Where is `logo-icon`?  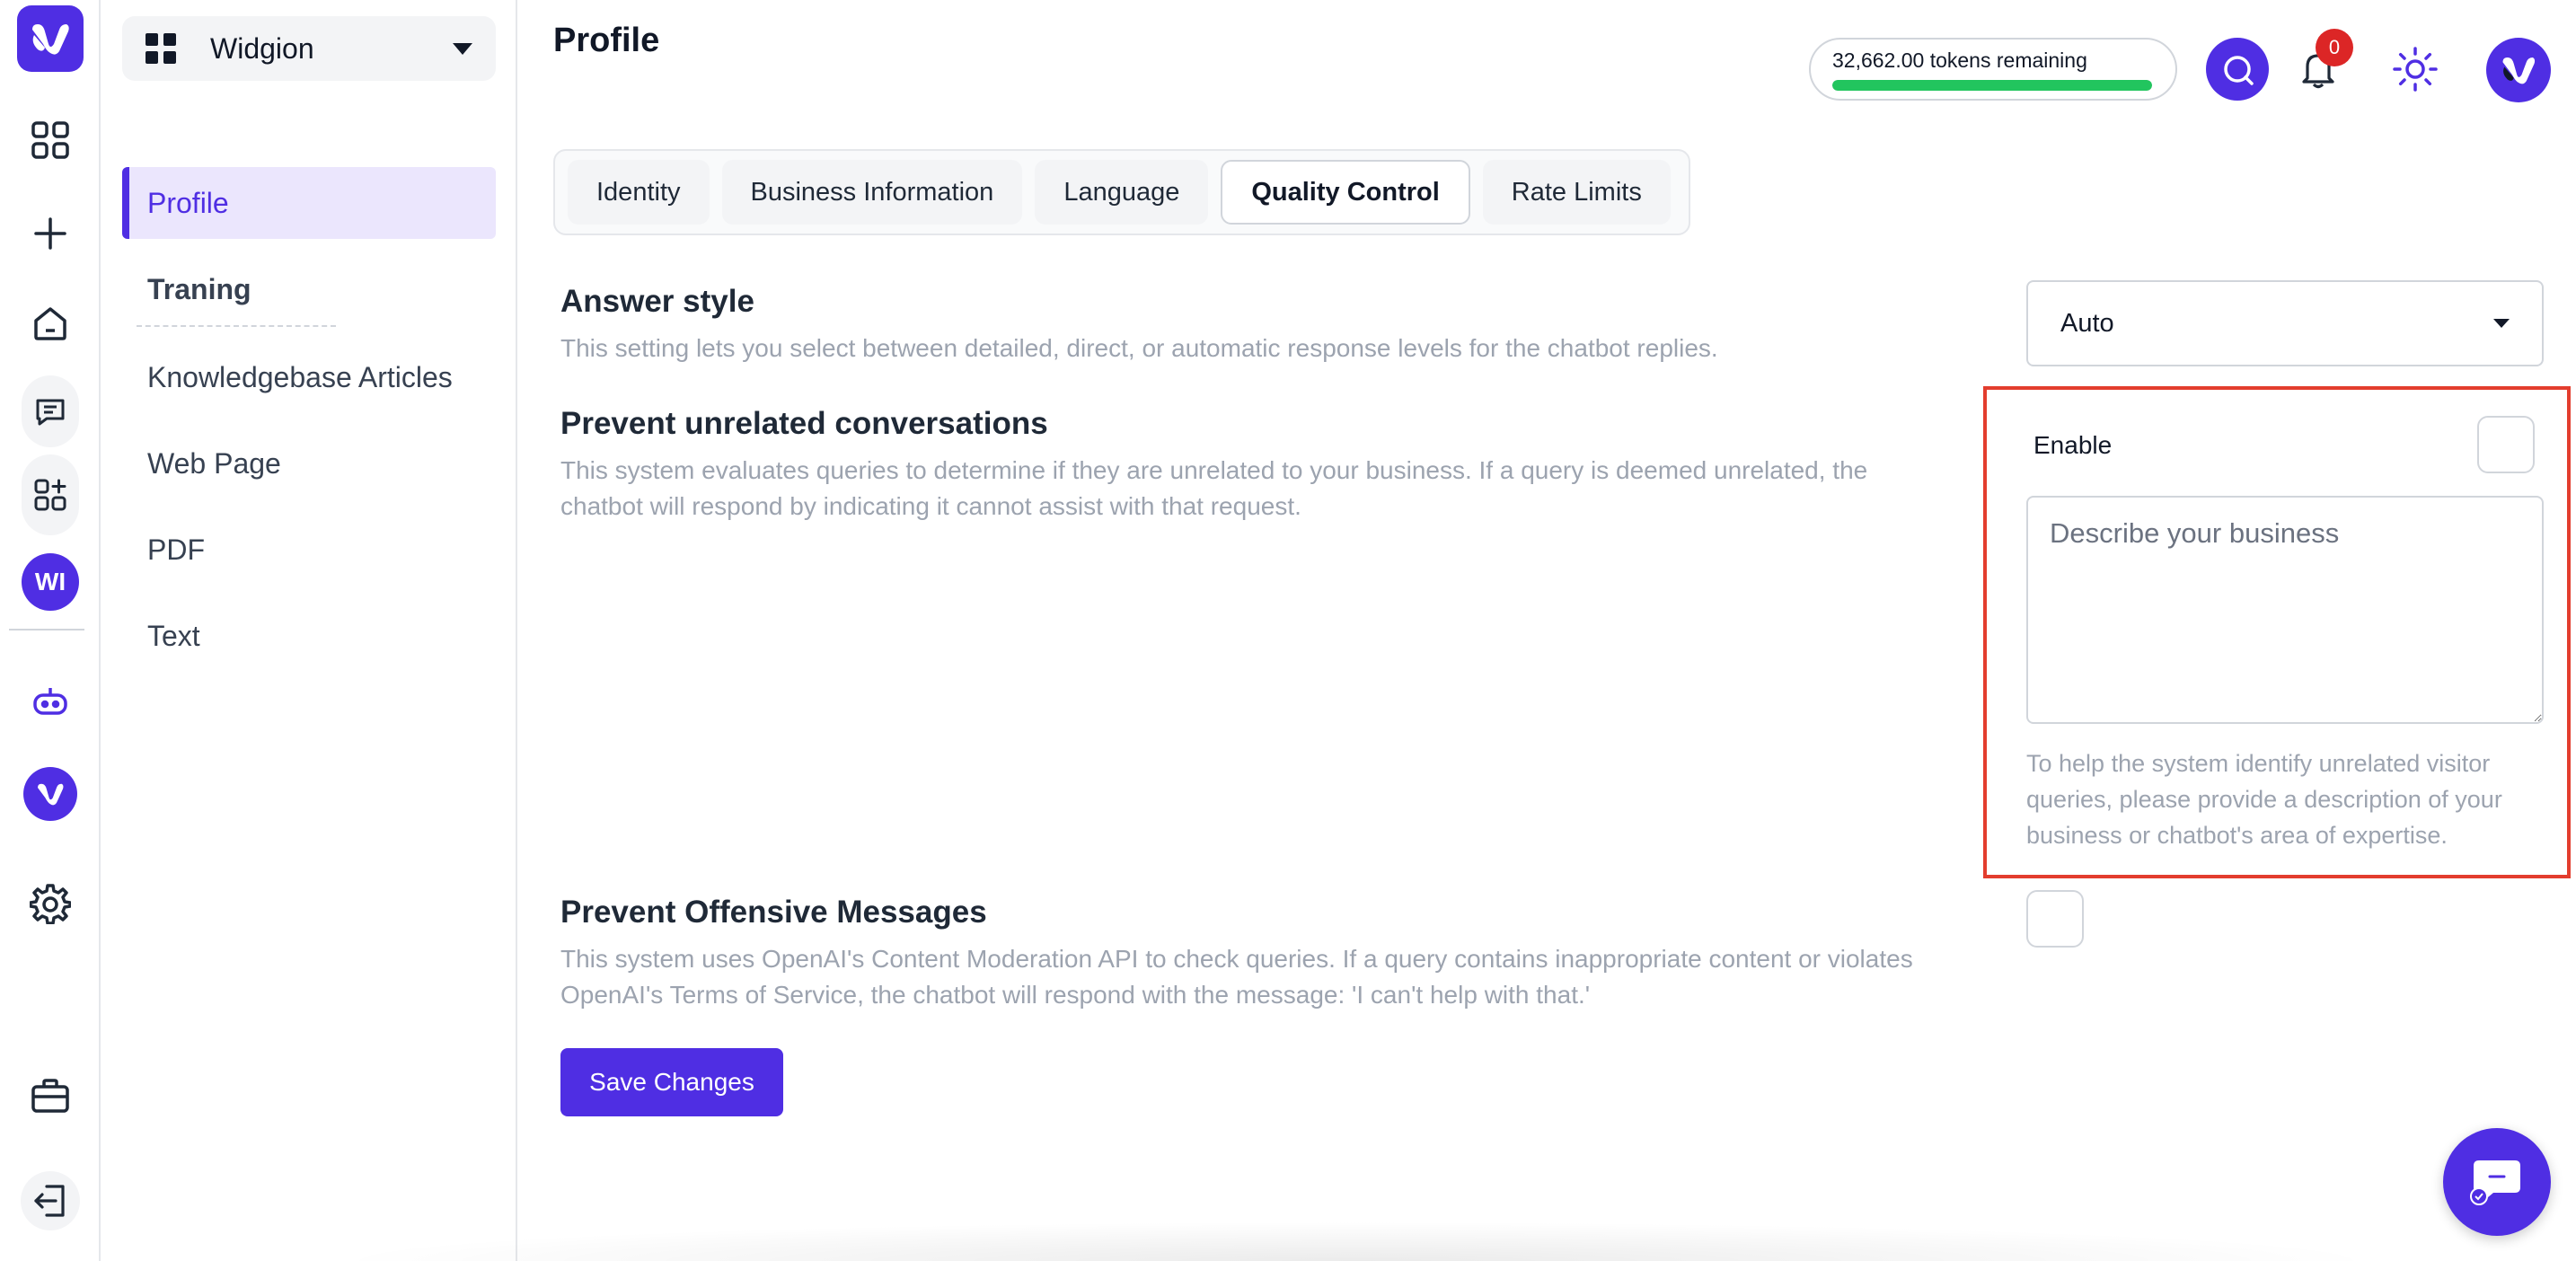 logo-icon is located at coordinates (50, 38).